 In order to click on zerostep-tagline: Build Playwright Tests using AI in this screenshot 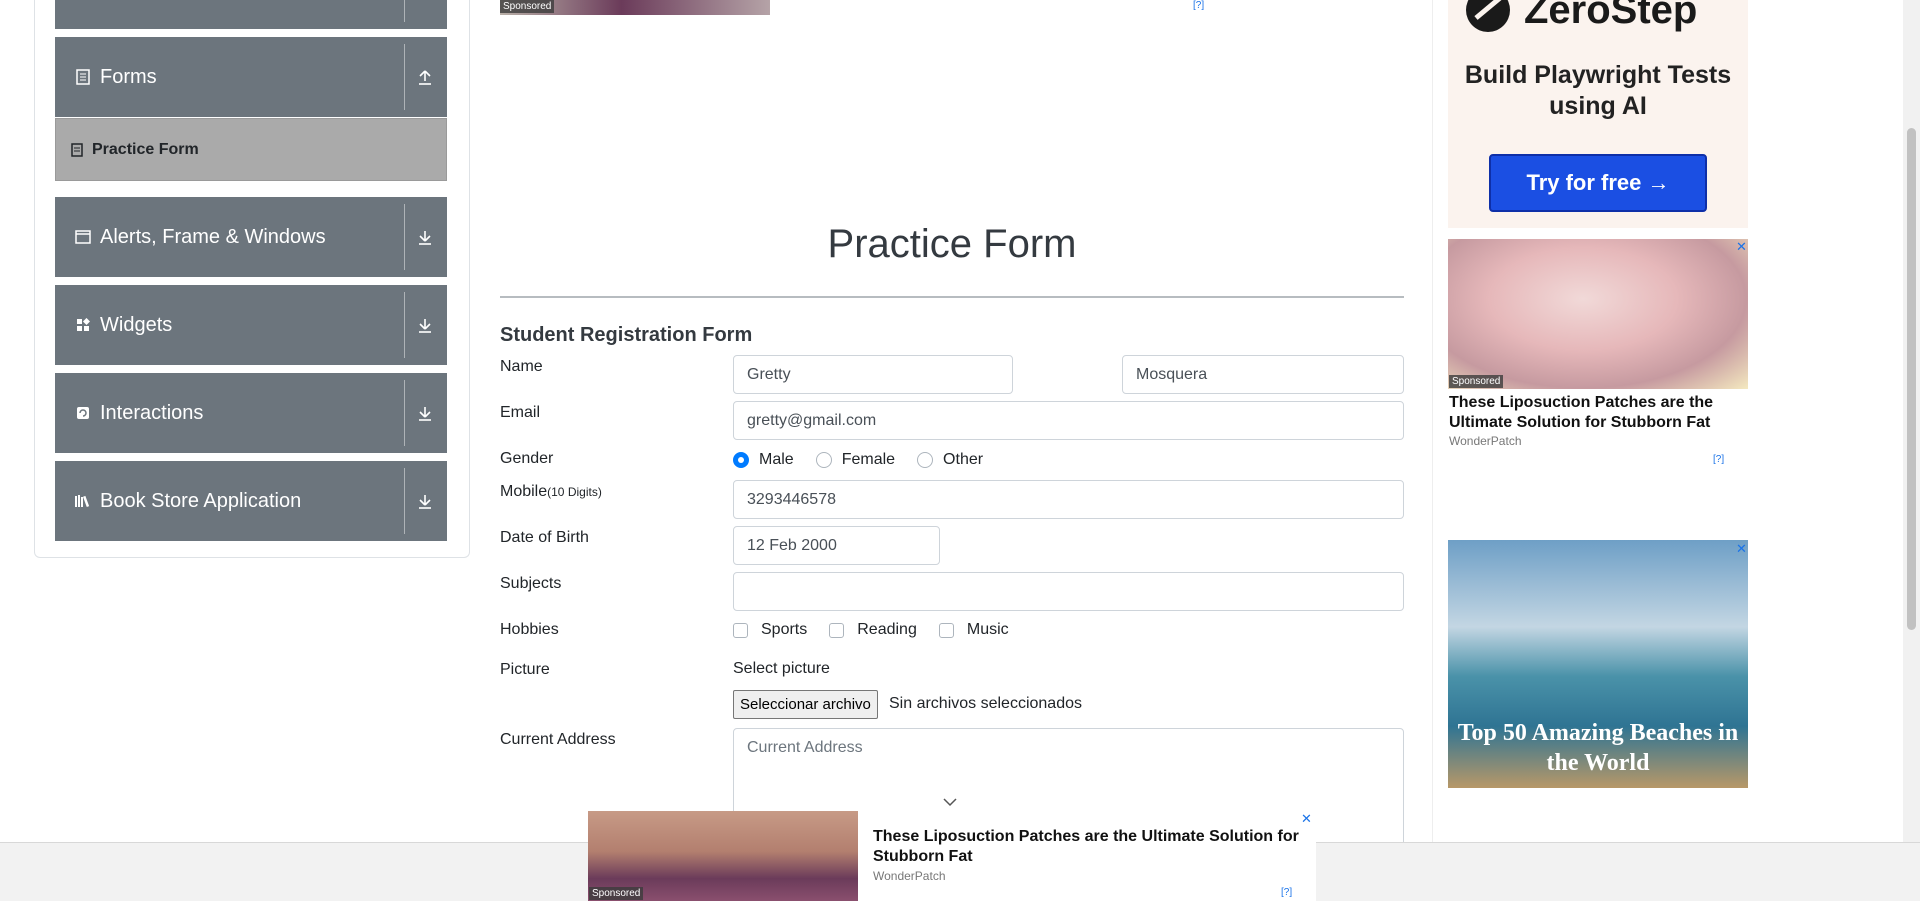, I will do `click(1598, 90)`.